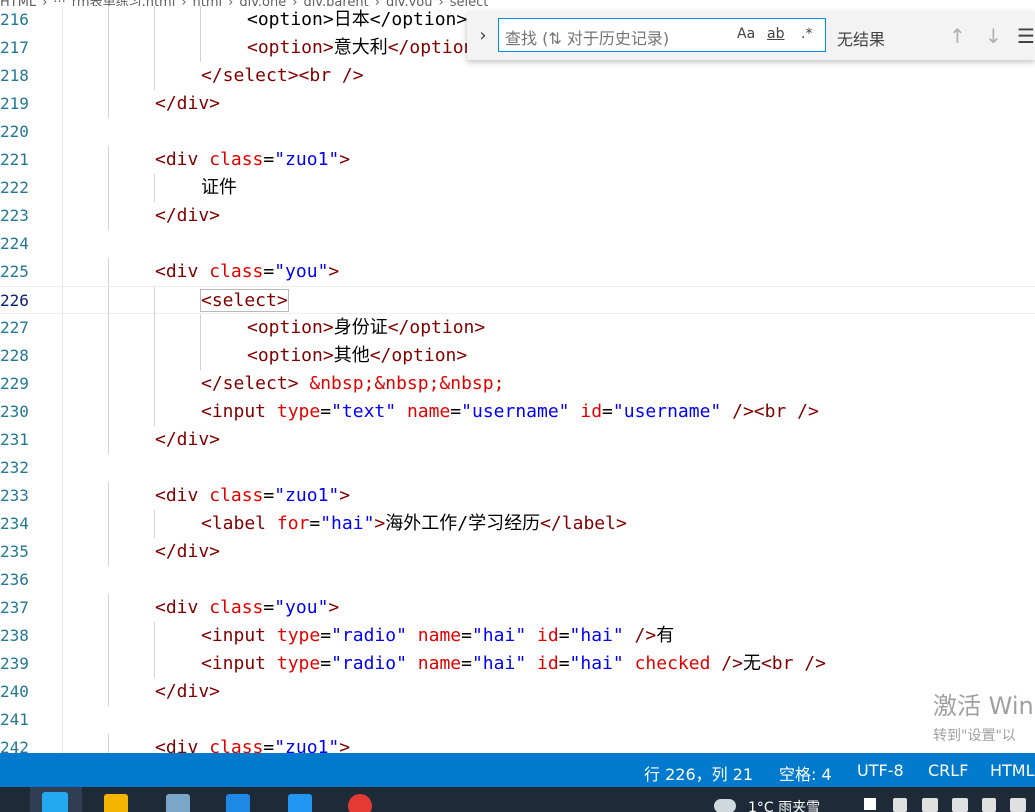 This screenshot has height=812, width=1035. What do you see at coordinates (244, 301) in the screenshot?
I see `code-text: <select>` at bounding box center [244, 301].